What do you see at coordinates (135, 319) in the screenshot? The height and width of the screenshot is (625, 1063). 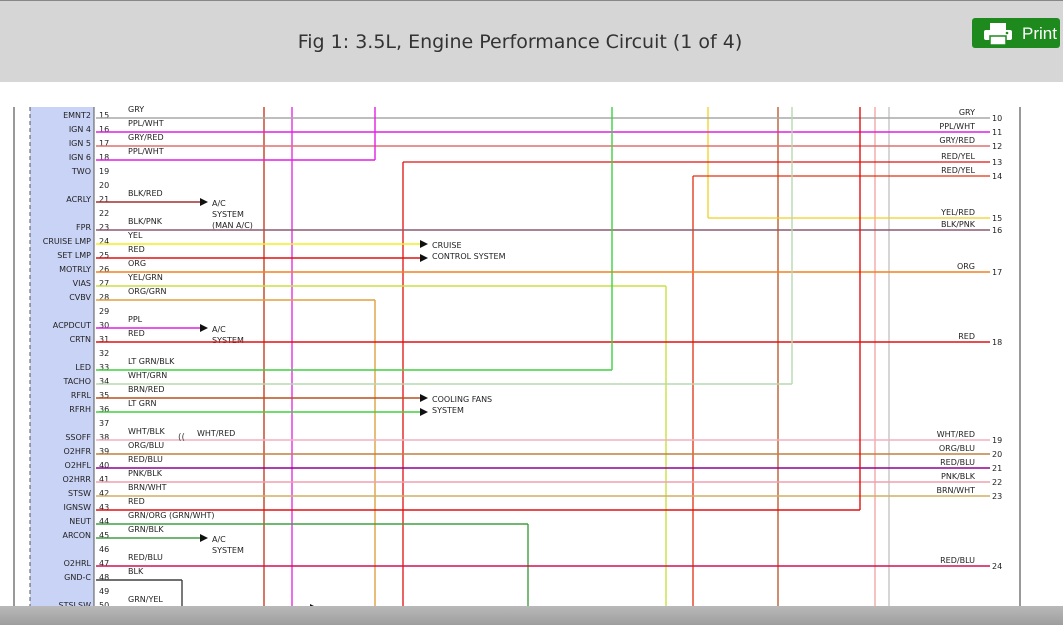 I see `wire-color-label: PPL` at bounding box center [135, 319].